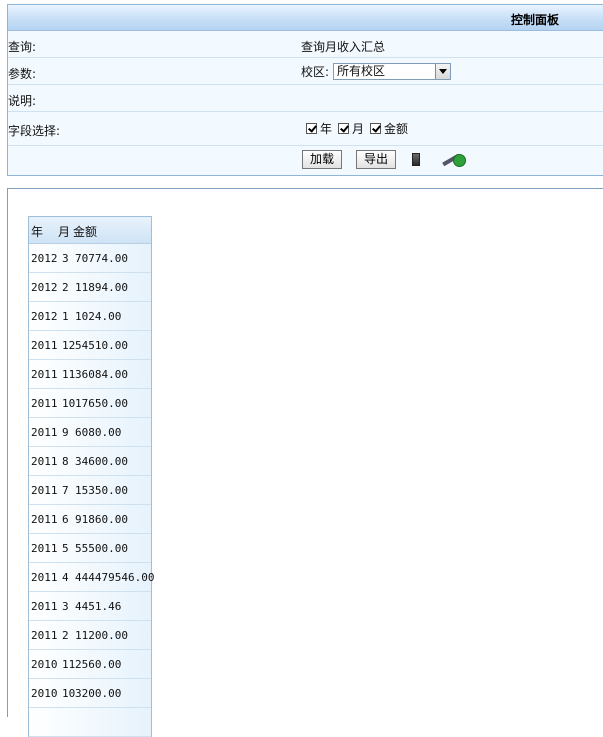 The width and height of the screenshot is (603, 737). What do you see at coordinates (101, 287) in the screenshot?
I see `cell-amount: 11894.00` at bounding box center [101, 287].